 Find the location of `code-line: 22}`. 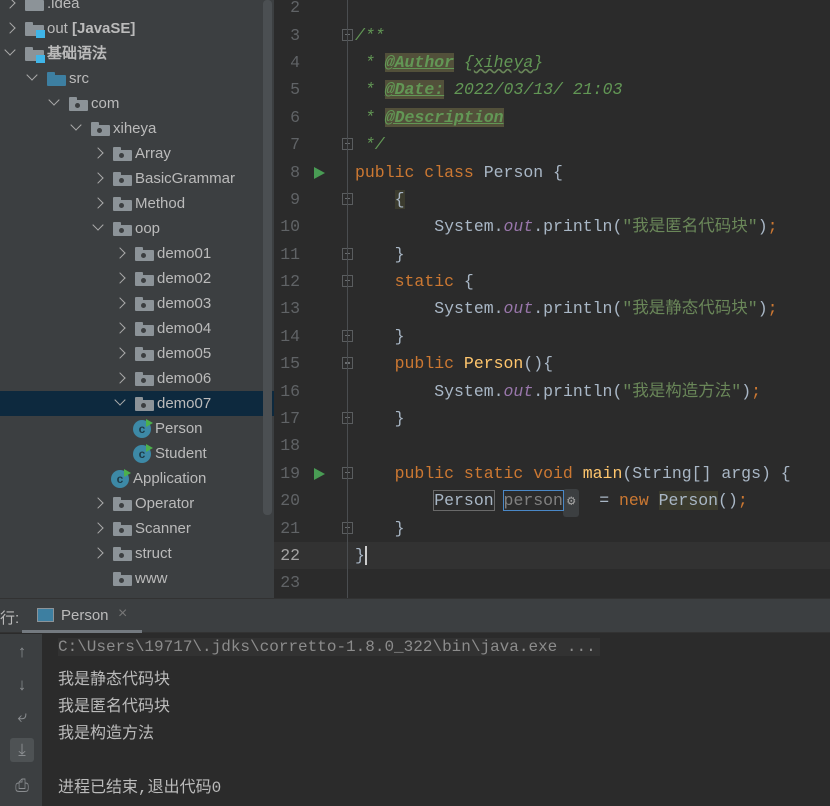

code-line: 22} is located at coordinates (552, 555).